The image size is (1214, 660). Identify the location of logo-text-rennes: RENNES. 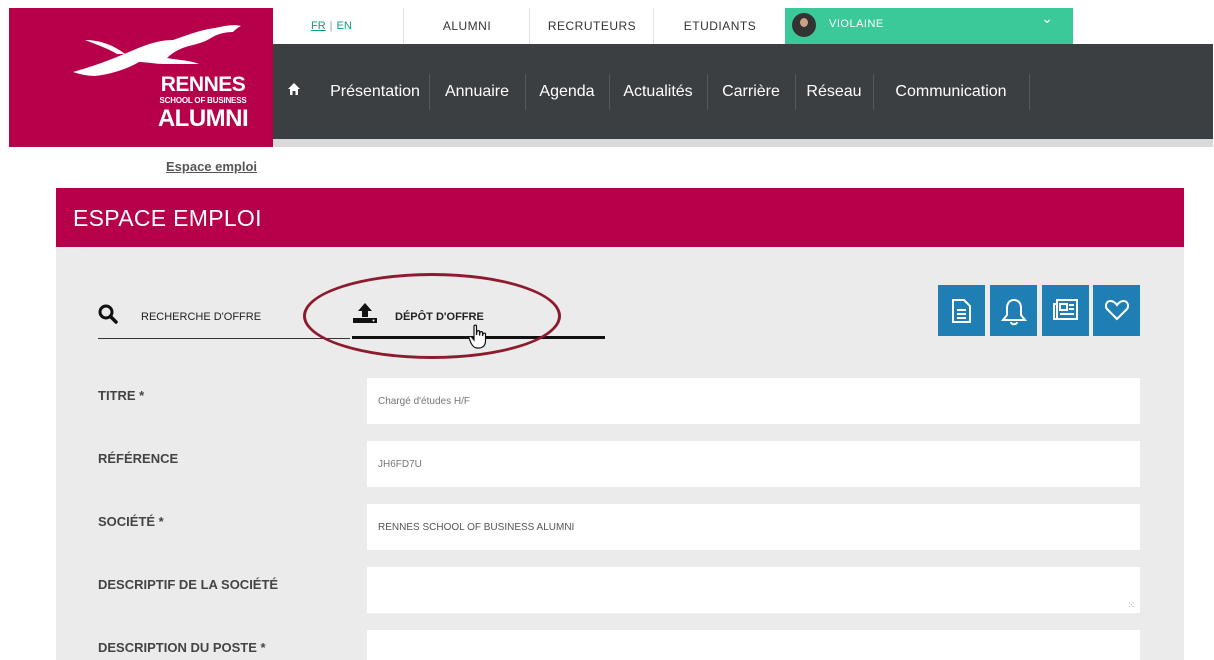
(203, 84).